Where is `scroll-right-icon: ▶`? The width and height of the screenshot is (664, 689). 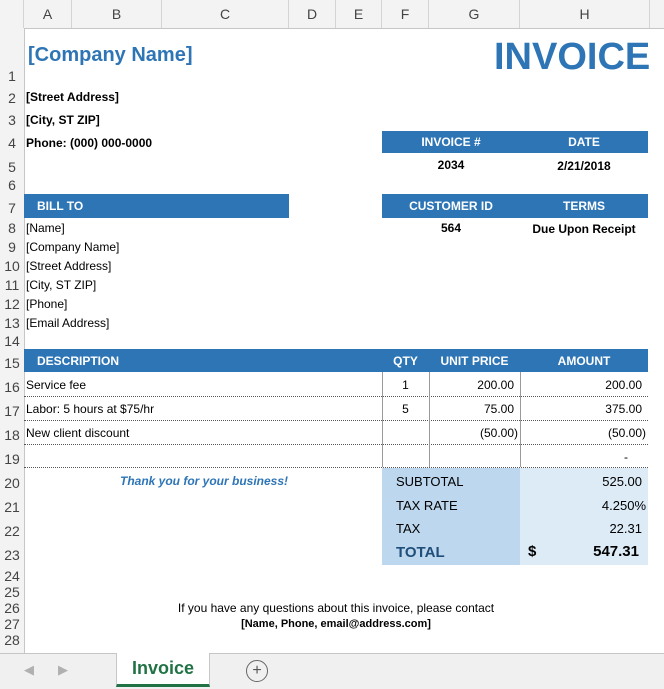 scroll-right-icon: ▶ is located at coordinates (63, 670).